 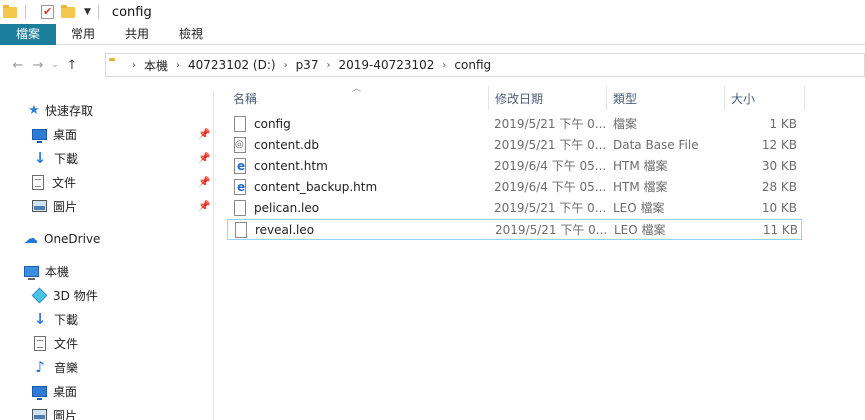 I want to click on file-size: 1 KB, so click(x=783, y=124).